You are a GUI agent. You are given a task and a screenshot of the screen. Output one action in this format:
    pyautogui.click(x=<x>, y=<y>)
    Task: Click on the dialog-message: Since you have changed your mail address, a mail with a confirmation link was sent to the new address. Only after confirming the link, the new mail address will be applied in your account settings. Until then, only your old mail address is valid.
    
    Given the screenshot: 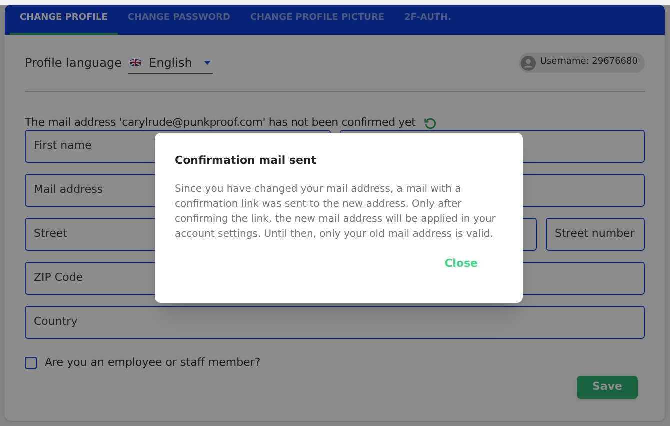 What is the action you would take?
    pyautogui.click(x=336, y=212)
    